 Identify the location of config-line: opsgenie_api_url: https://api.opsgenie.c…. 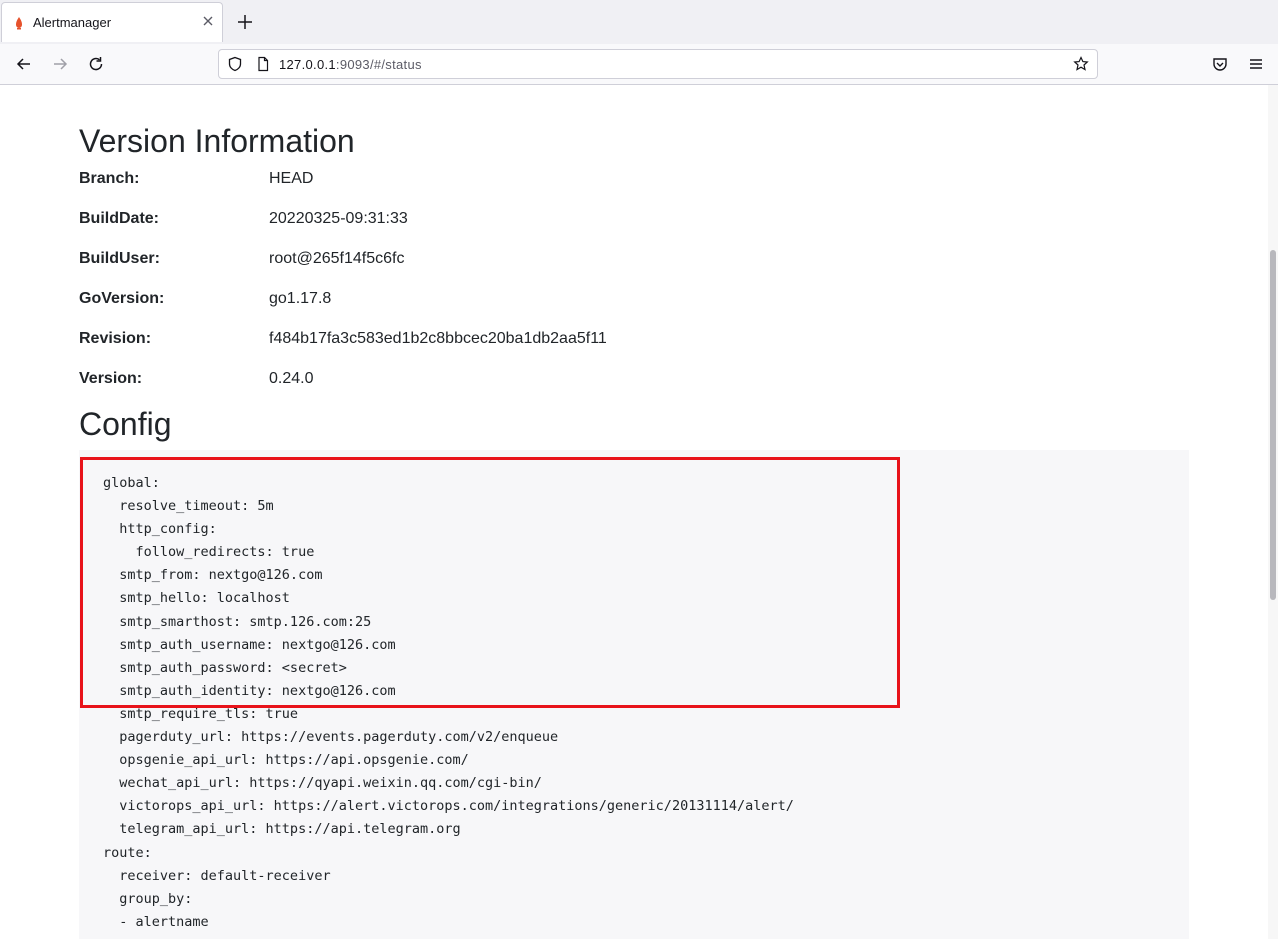
(286, 760).